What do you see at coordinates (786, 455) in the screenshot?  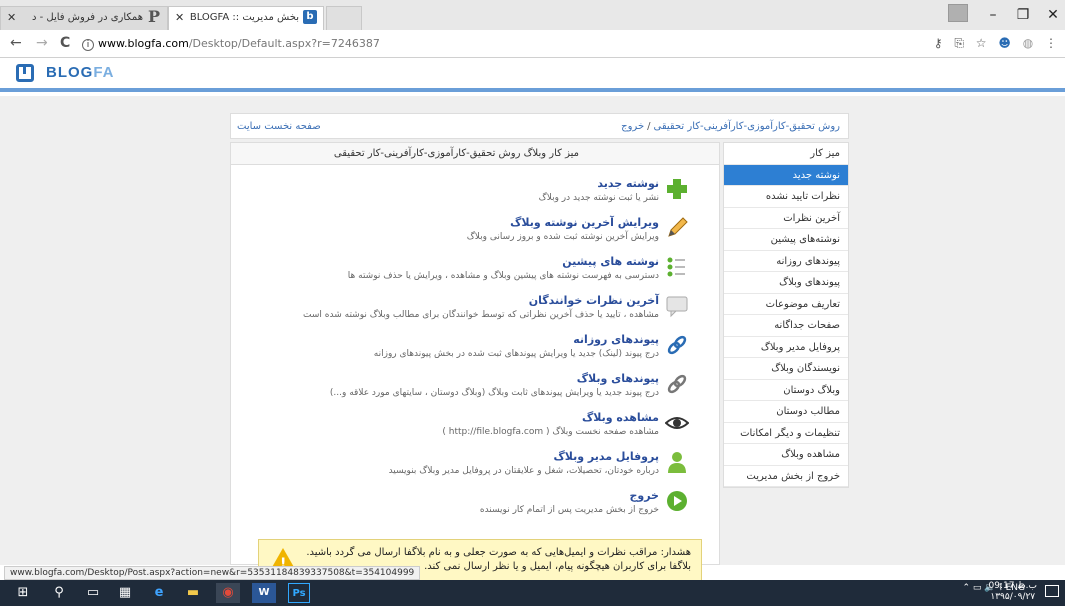 I see `sidebar-item-view-blog: مشاهده وبلاگ` at bounding box center [786, 455].